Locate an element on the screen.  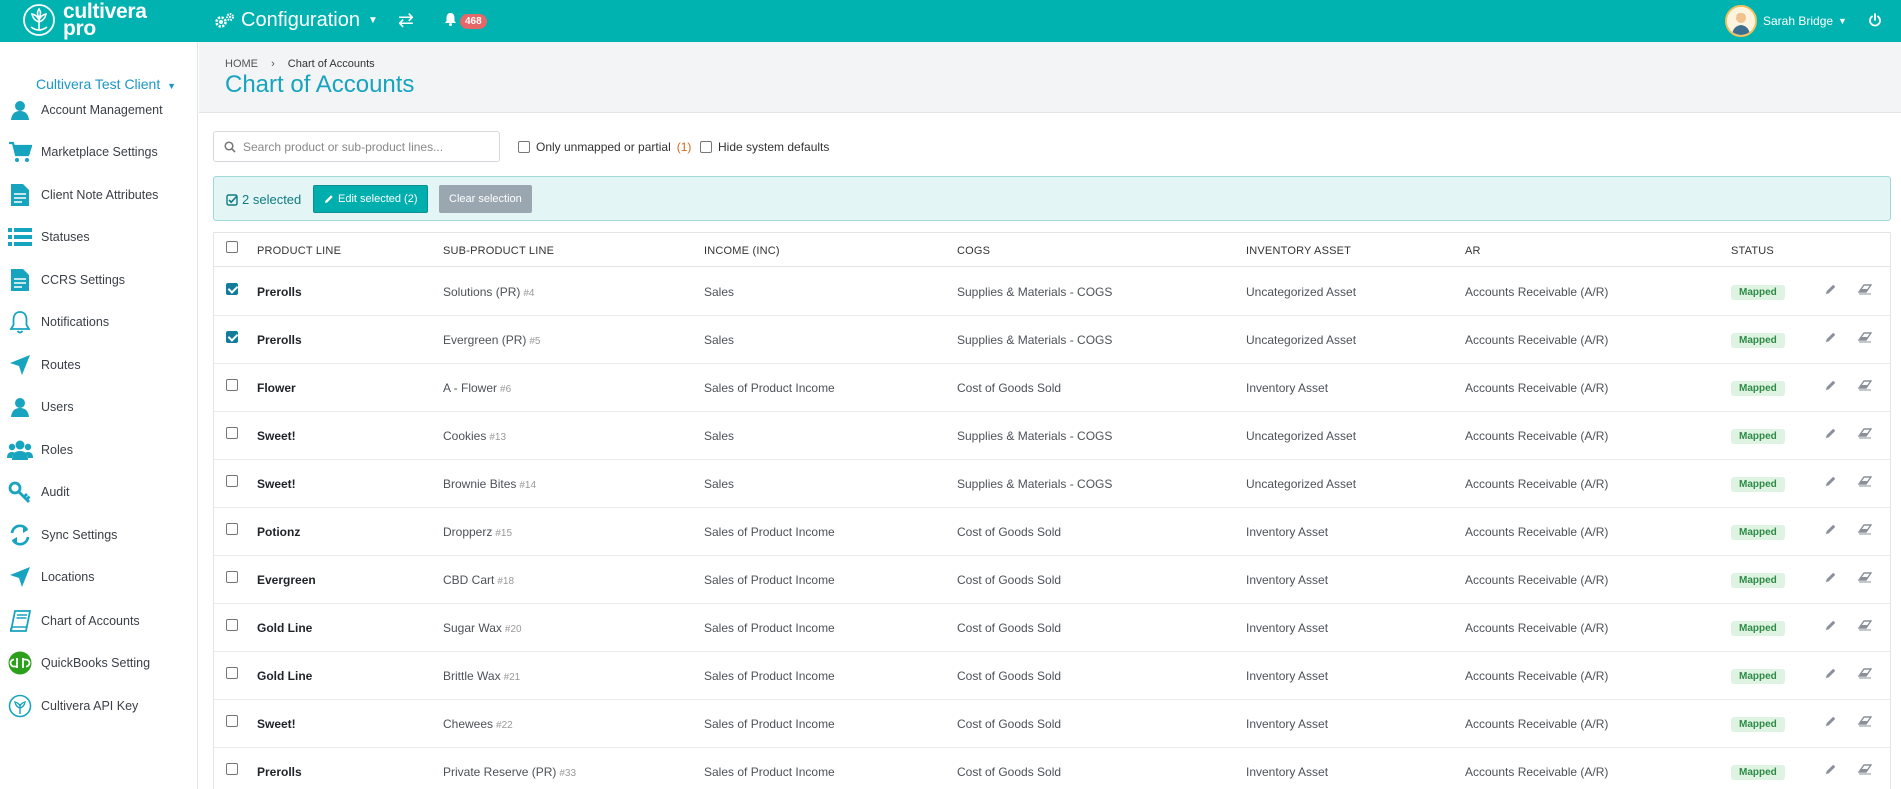
sidebar-item-statuses: Statuses is located at coordinates (99, 236).